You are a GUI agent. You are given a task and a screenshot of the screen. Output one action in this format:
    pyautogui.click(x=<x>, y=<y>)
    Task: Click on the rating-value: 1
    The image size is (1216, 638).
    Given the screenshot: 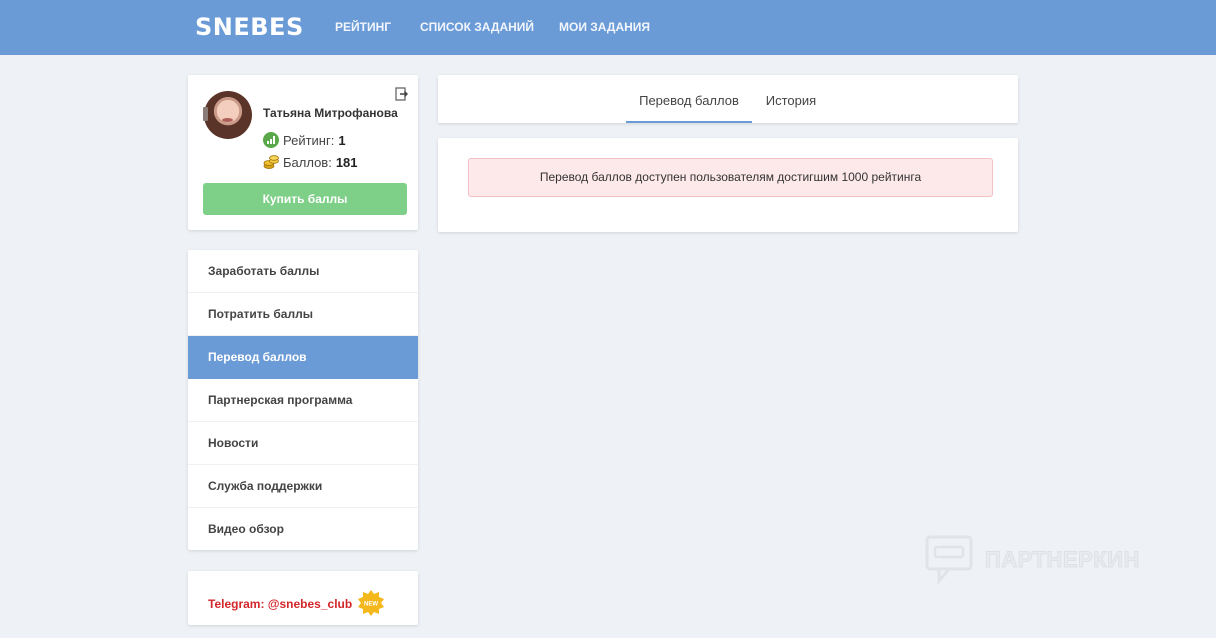 What is the action you would take?
    pyautogui.click(x=342, y=140)
    